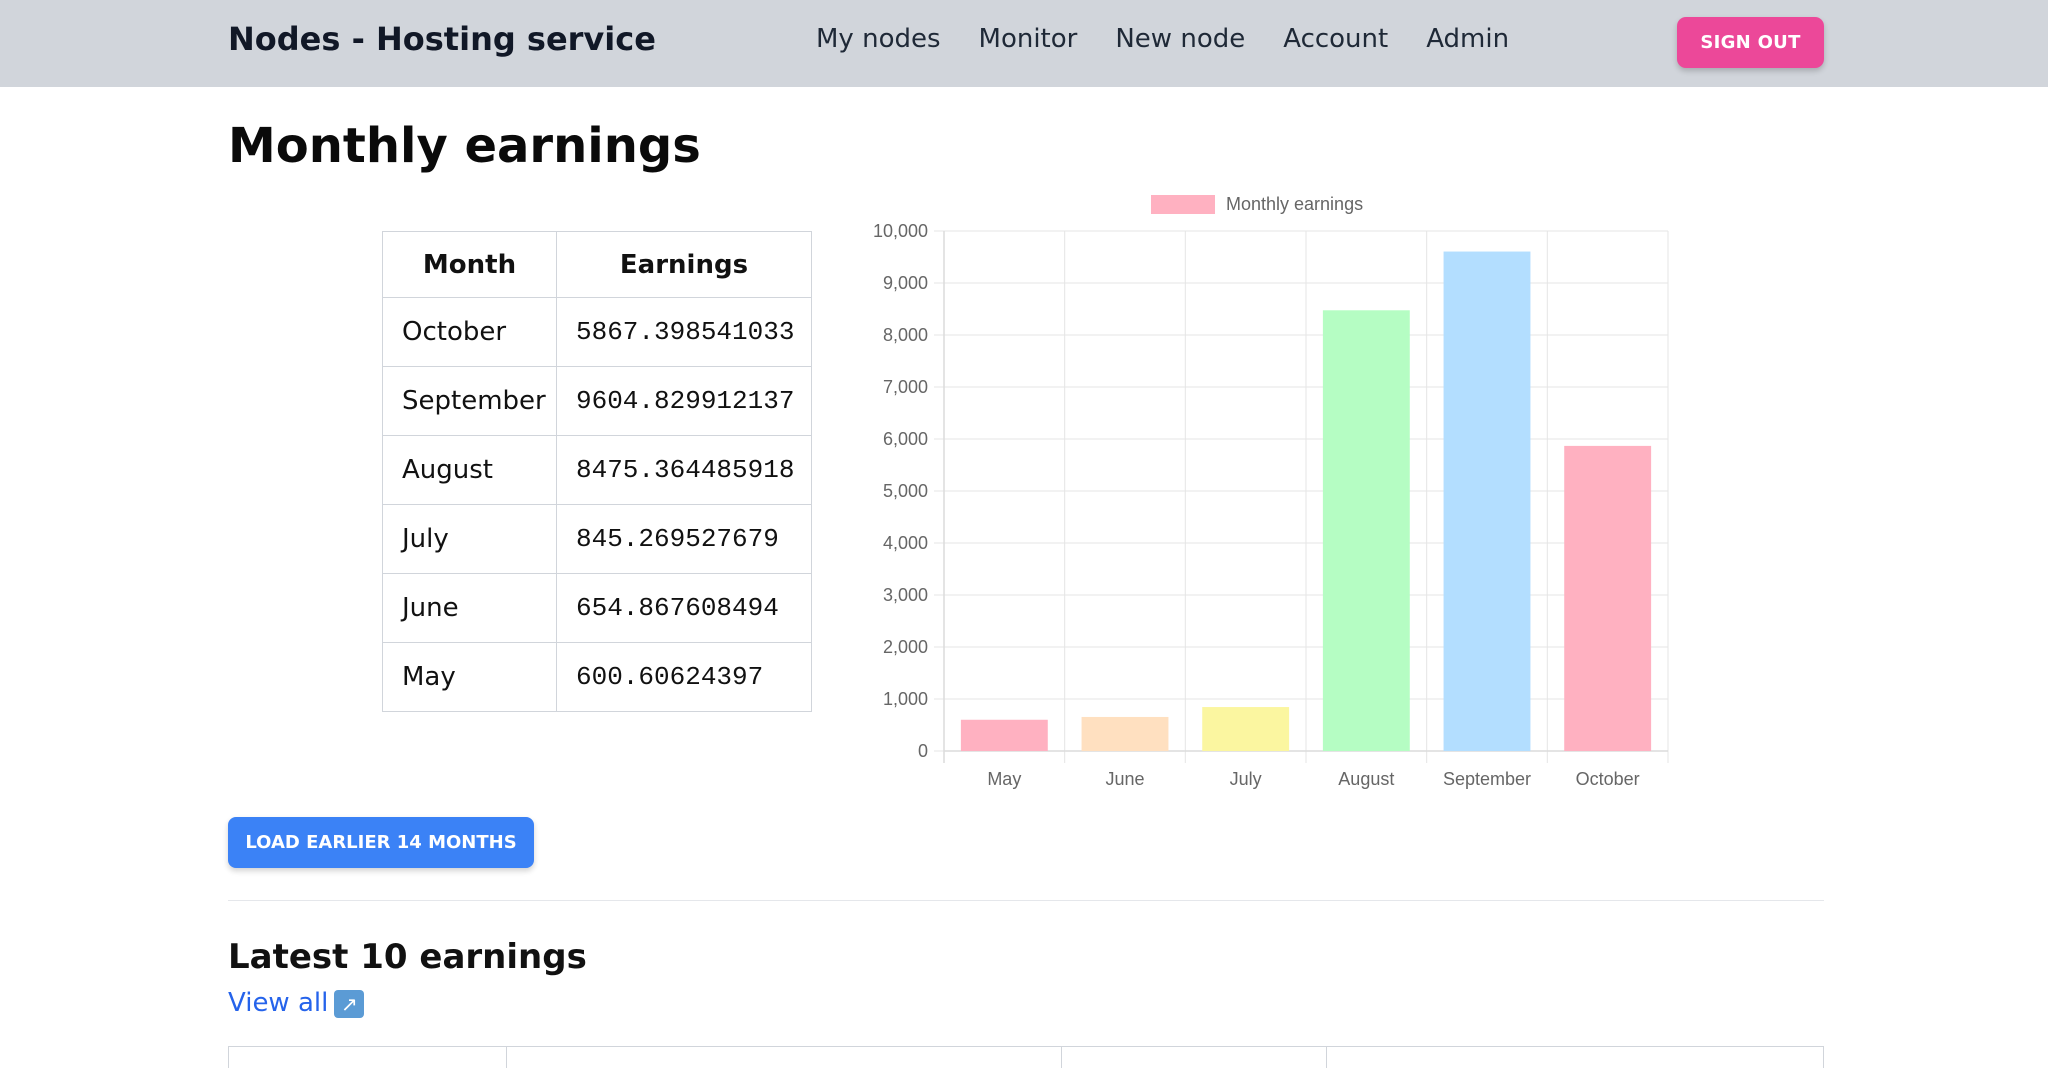  I want to click on y-tick-label: 6,000, so click(905, 439).